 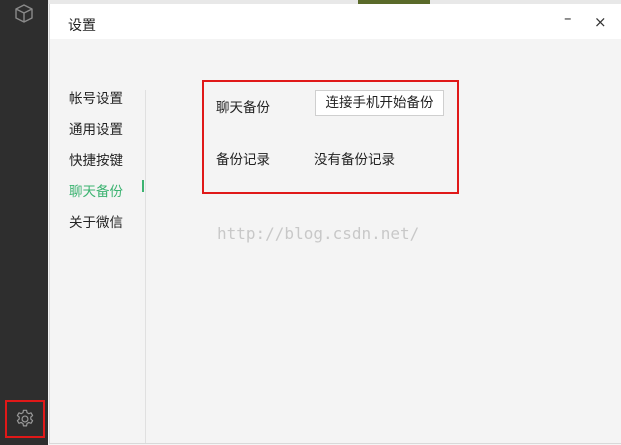 What do you see at coordinates (243, 108) in the screenshot?
I see `chat-backup-label: 聊天备份` at bounding box center [243, 108].